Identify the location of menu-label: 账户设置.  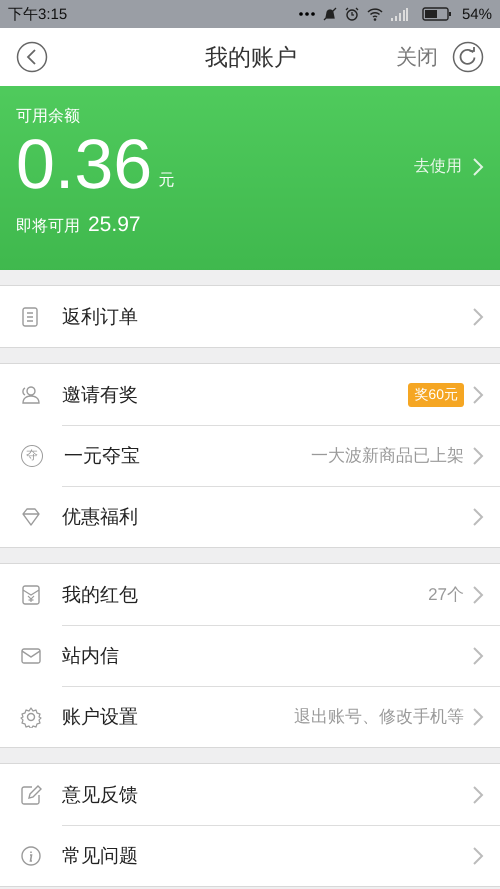
(100, 718).